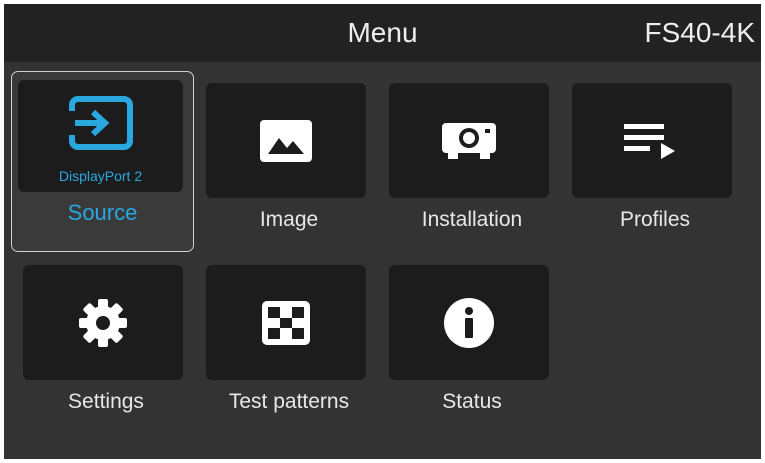 The image size is (765, 463). I want to click on test-patterns-label: Test patterns, so click(289, 401).